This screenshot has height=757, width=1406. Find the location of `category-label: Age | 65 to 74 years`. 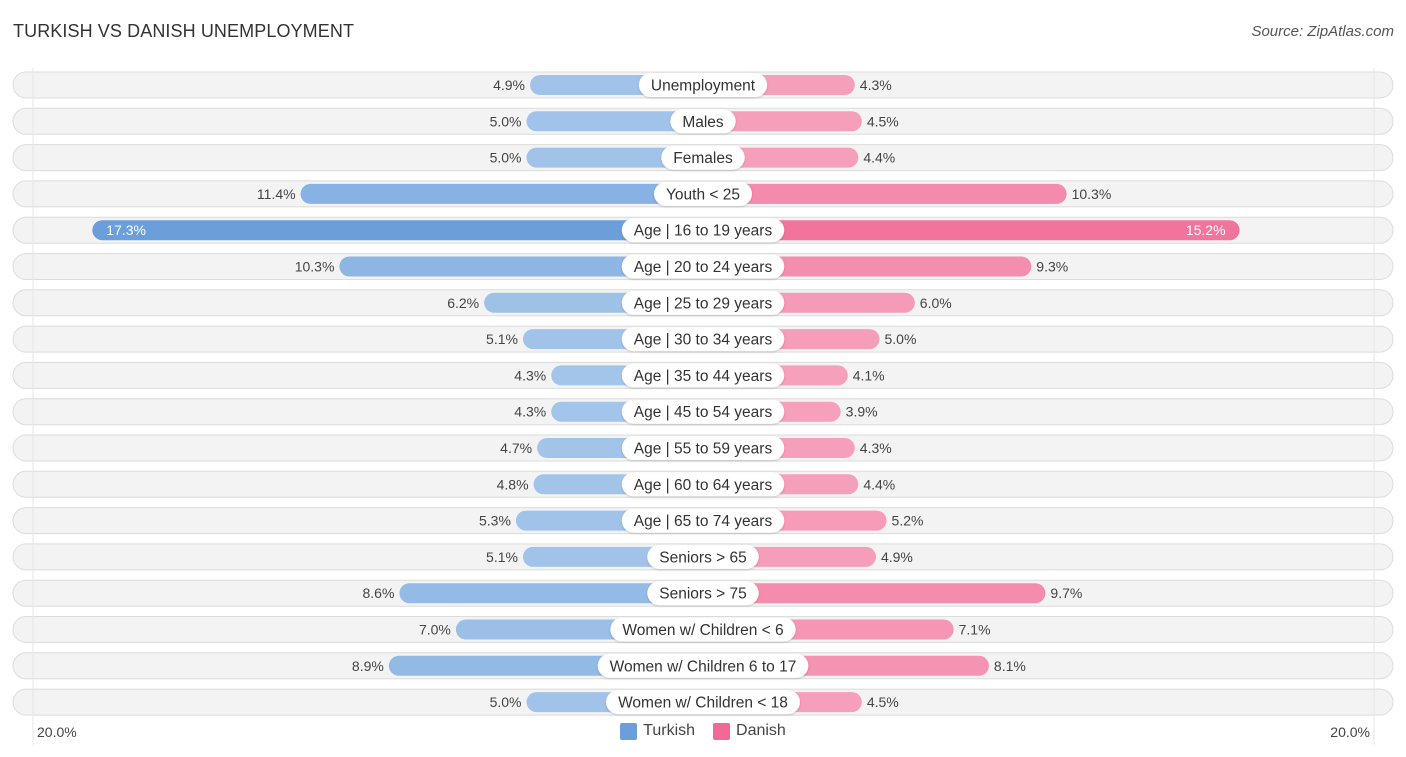

category-label: Age | 65 to 74 years is located at coordinates (703, 521).